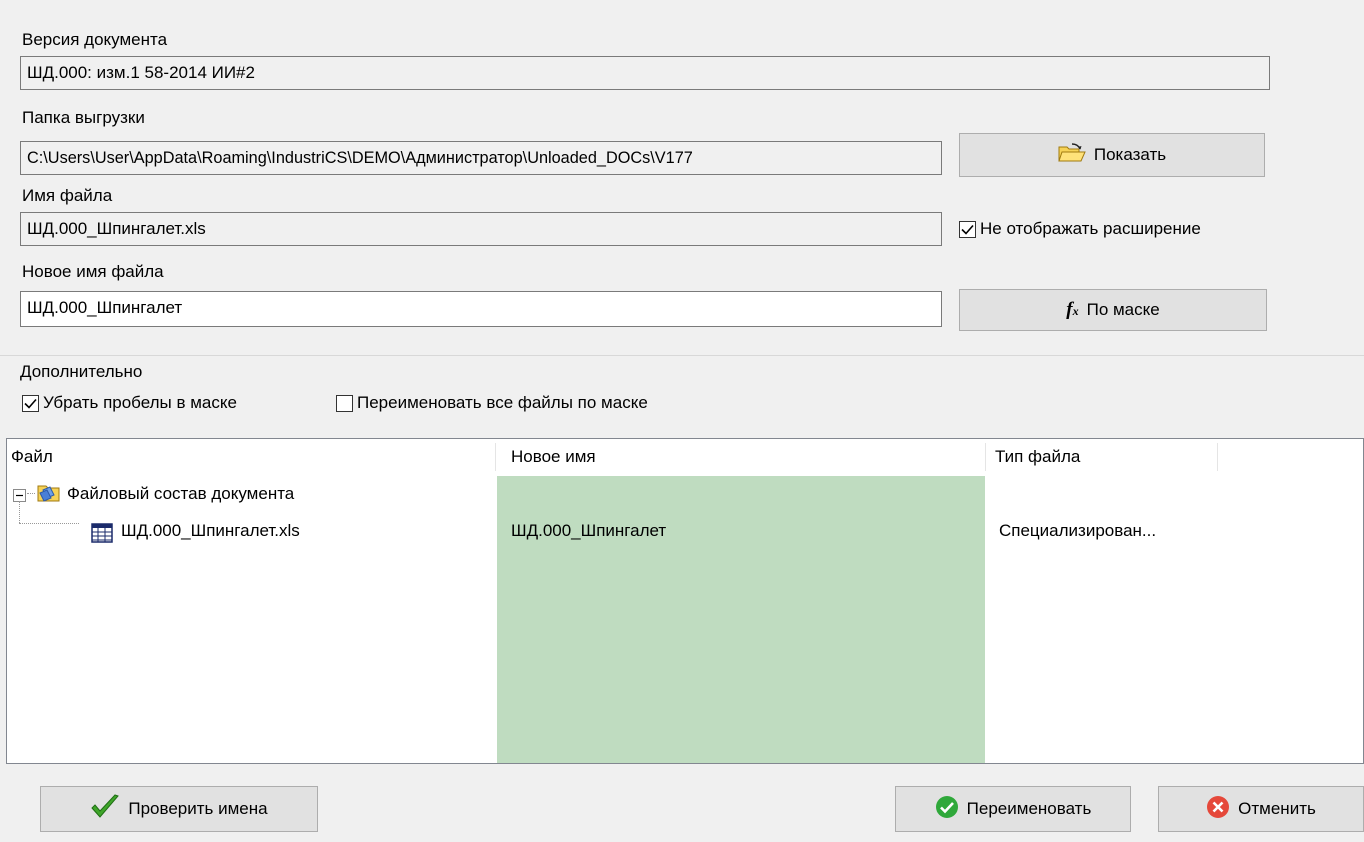  I want to click on new-name-column-highlight, so click(741, 619).